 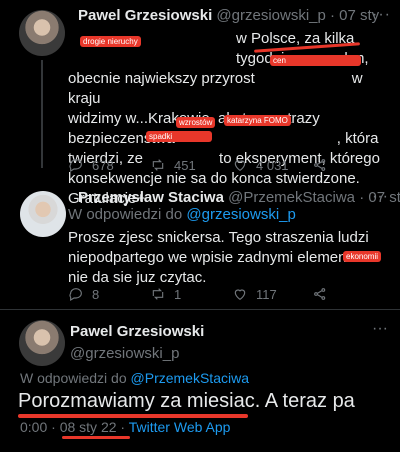 What do you see at coordinates (257, 120) in the screenshot?
I see `sticker-katarzyna-fomo: katarzyna FOMO` at bounding box center [257, 120].